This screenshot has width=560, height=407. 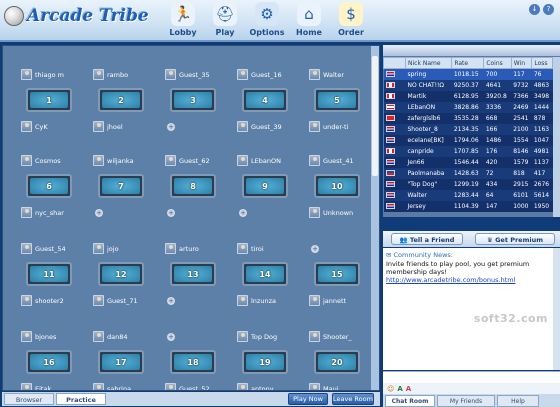 What do you see at coordinates (471, 377) in the screenshot?
I see `chat-input` at bounding box center [471, 377].